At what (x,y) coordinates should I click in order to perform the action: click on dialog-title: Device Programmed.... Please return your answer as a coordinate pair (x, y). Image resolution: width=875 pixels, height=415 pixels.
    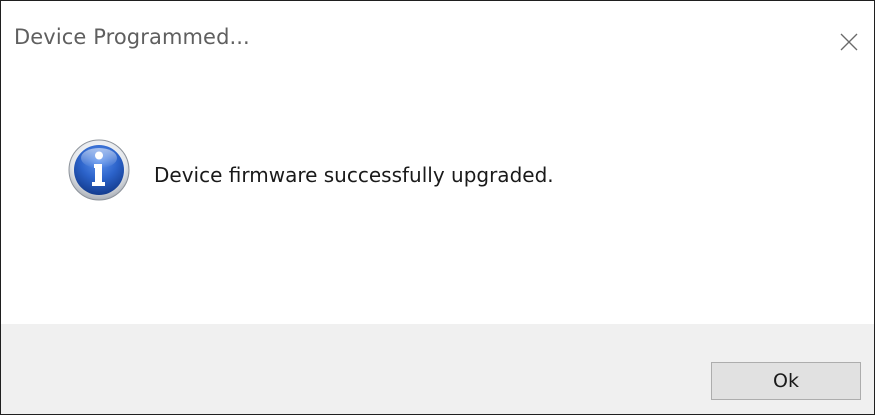
    Looking at the image, I should click on (132, 37).